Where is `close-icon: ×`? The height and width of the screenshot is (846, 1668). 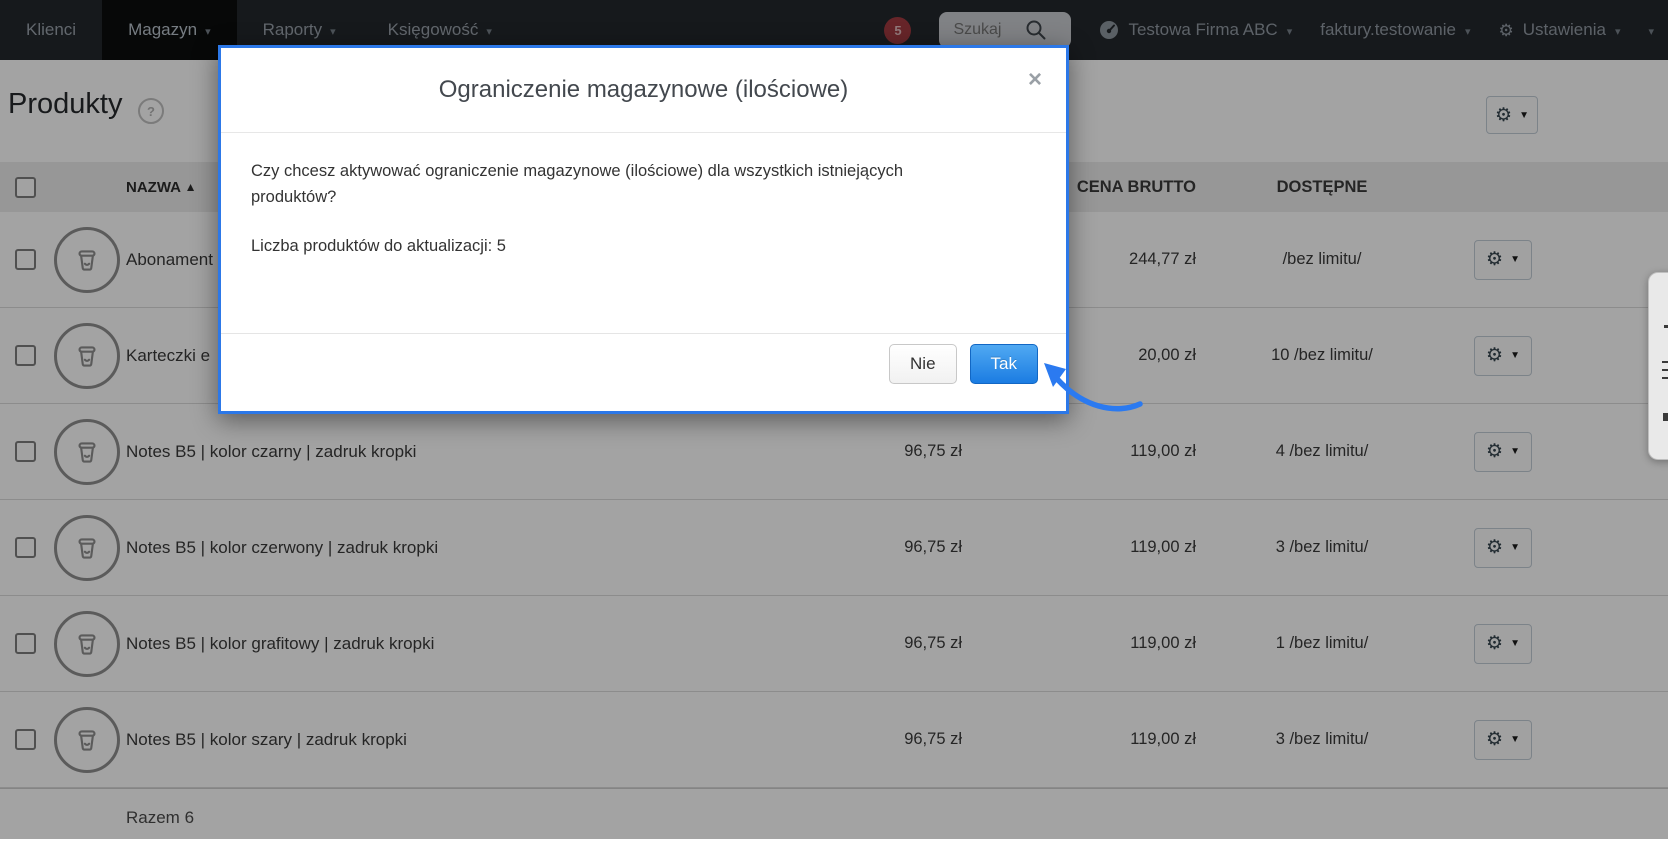 close-icon: × is located at coordinates (1035, 80).